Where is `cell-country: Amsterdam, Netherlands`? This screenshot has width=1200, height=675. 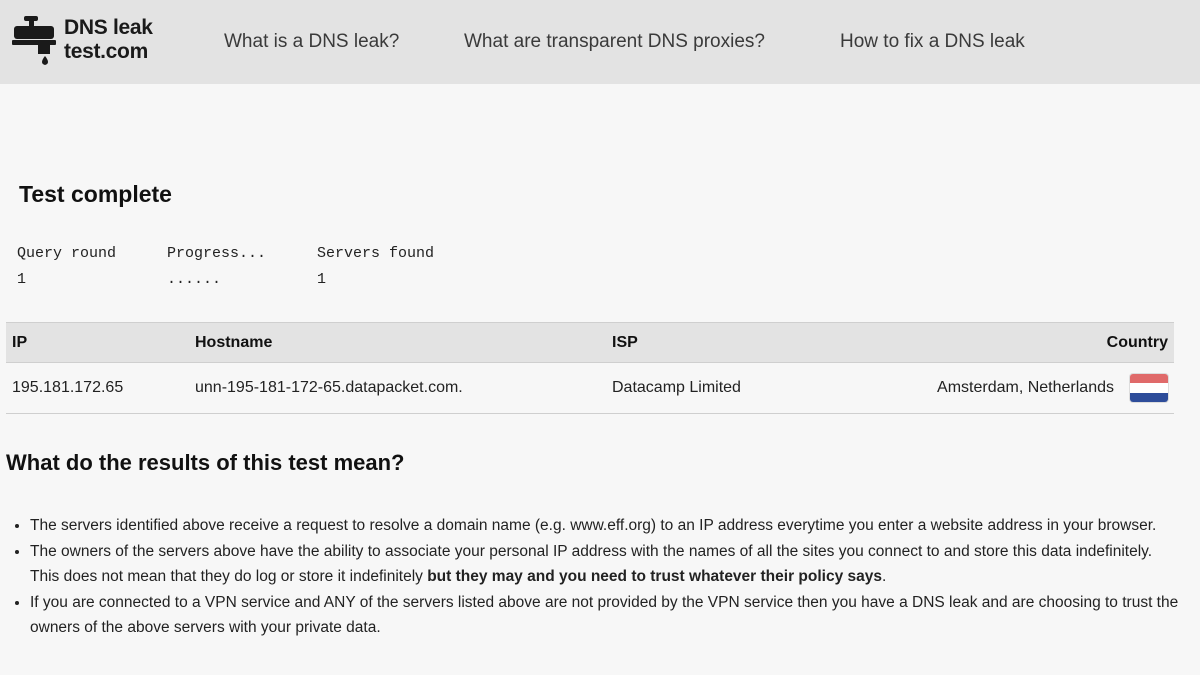 cell-country: Amsterdam, Netherlands is located at coordinates (1040, 388).